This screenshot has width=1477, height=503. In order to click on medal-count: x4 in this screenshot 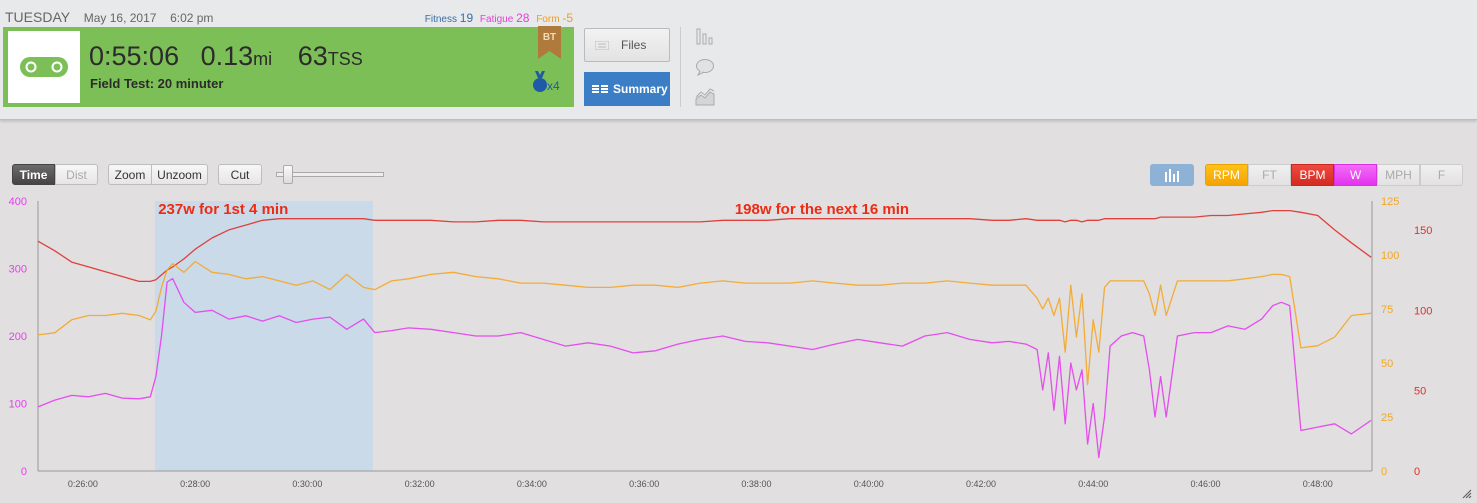, I will do `click(553, 86)`.